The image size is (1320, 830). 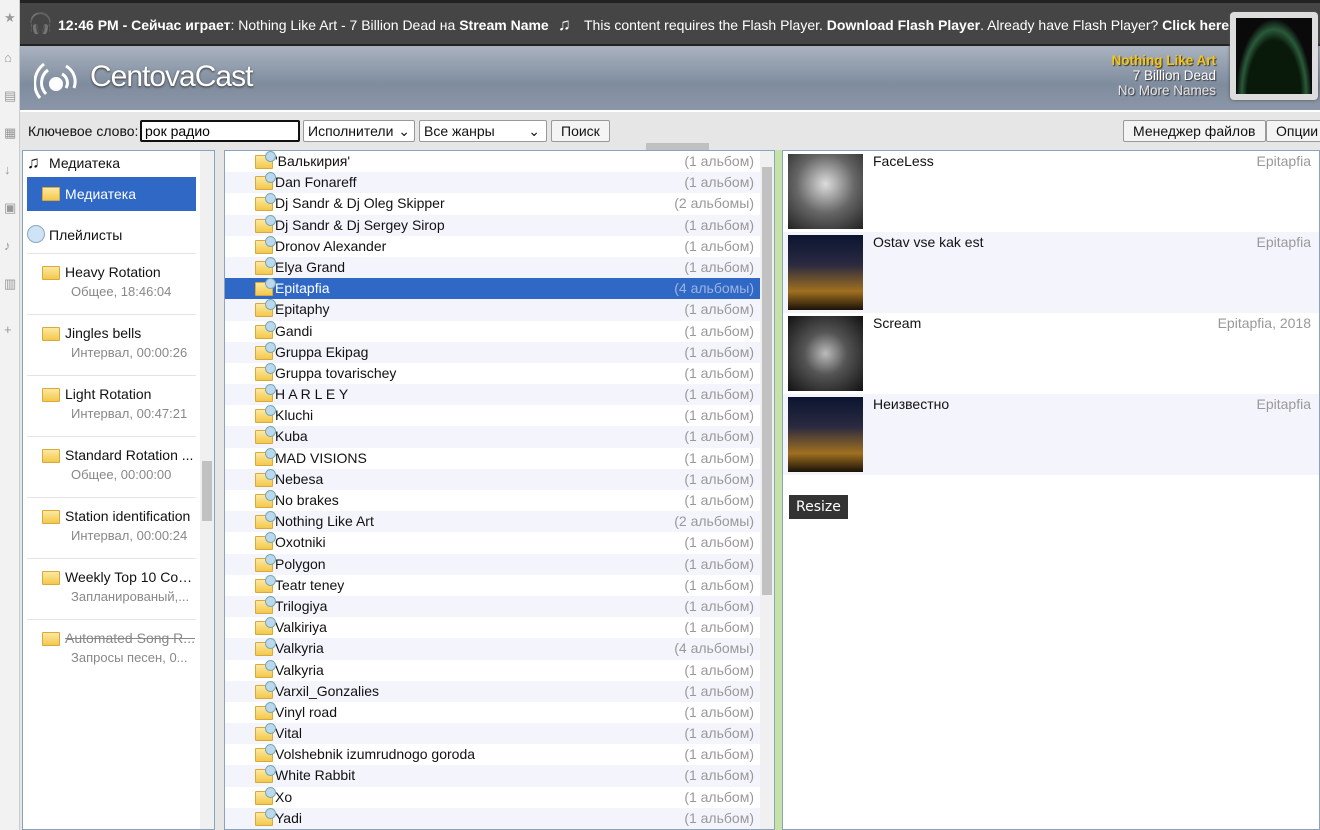 I want to click on artist-row: Dj Sandr & Dj Oleg Skipper (2 альбомы), so click(x=499, y=203).